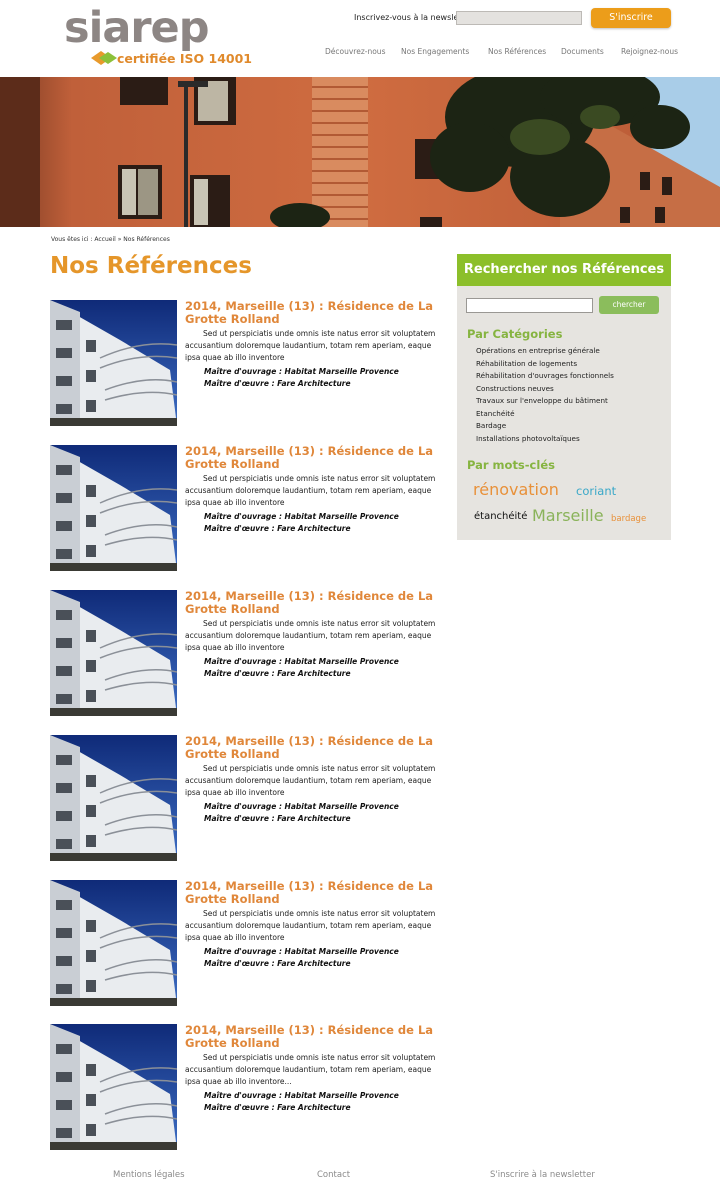 The width and height of the screenshot is (720, 1184). I want to click on sidebar-title: Rechercher nos Références, so click(564, 270).